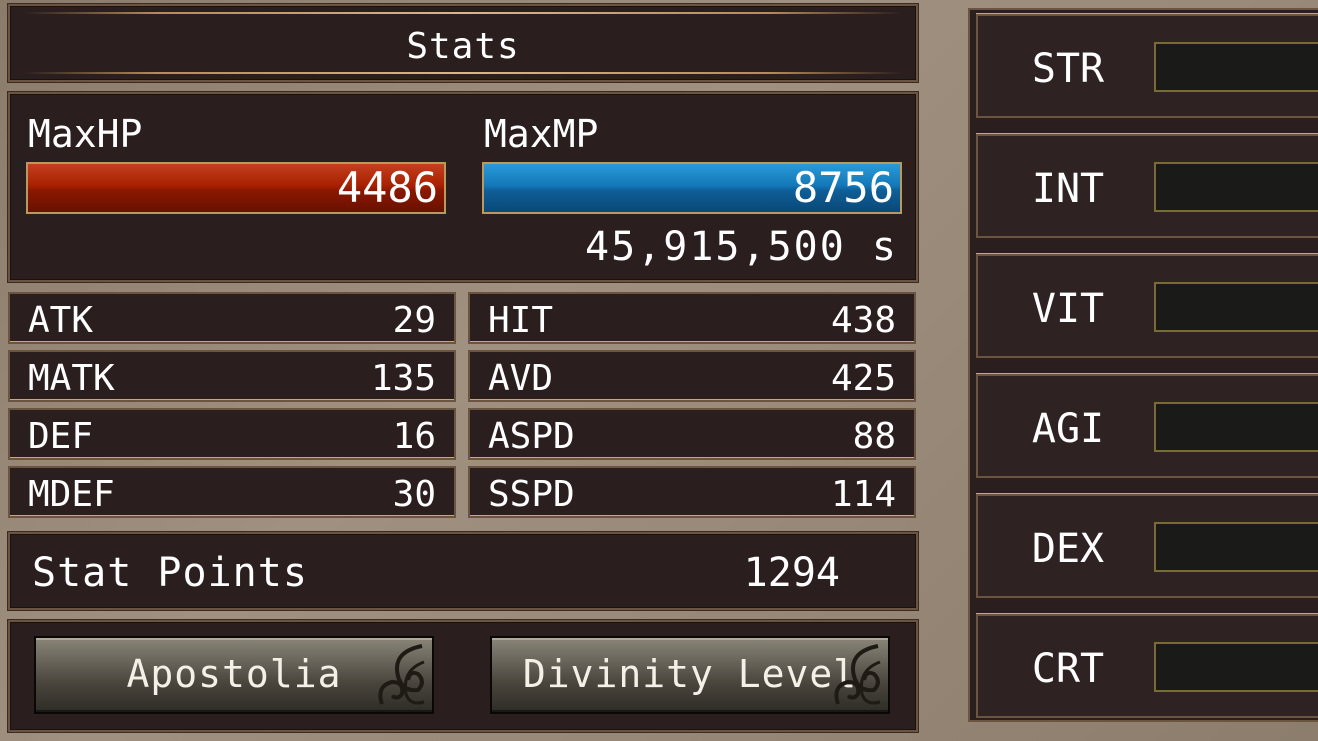 The image size is (1318, 741). I want to click on stat-value: 30, so click(414, 494).